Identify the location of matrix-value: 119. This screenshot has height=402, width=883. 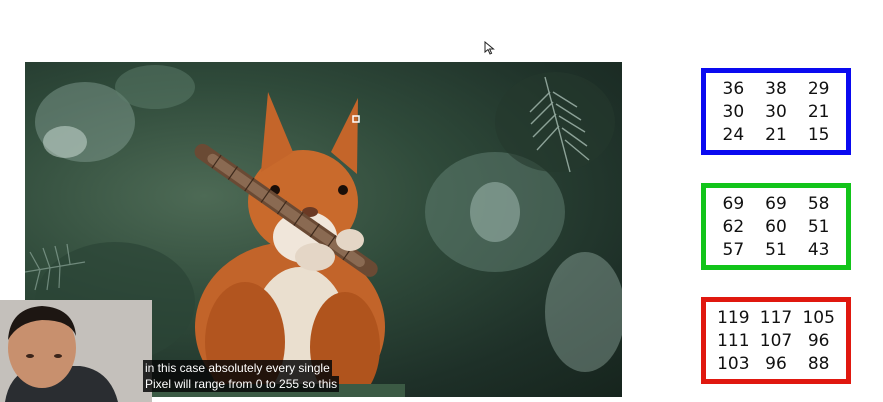
(733, 317).